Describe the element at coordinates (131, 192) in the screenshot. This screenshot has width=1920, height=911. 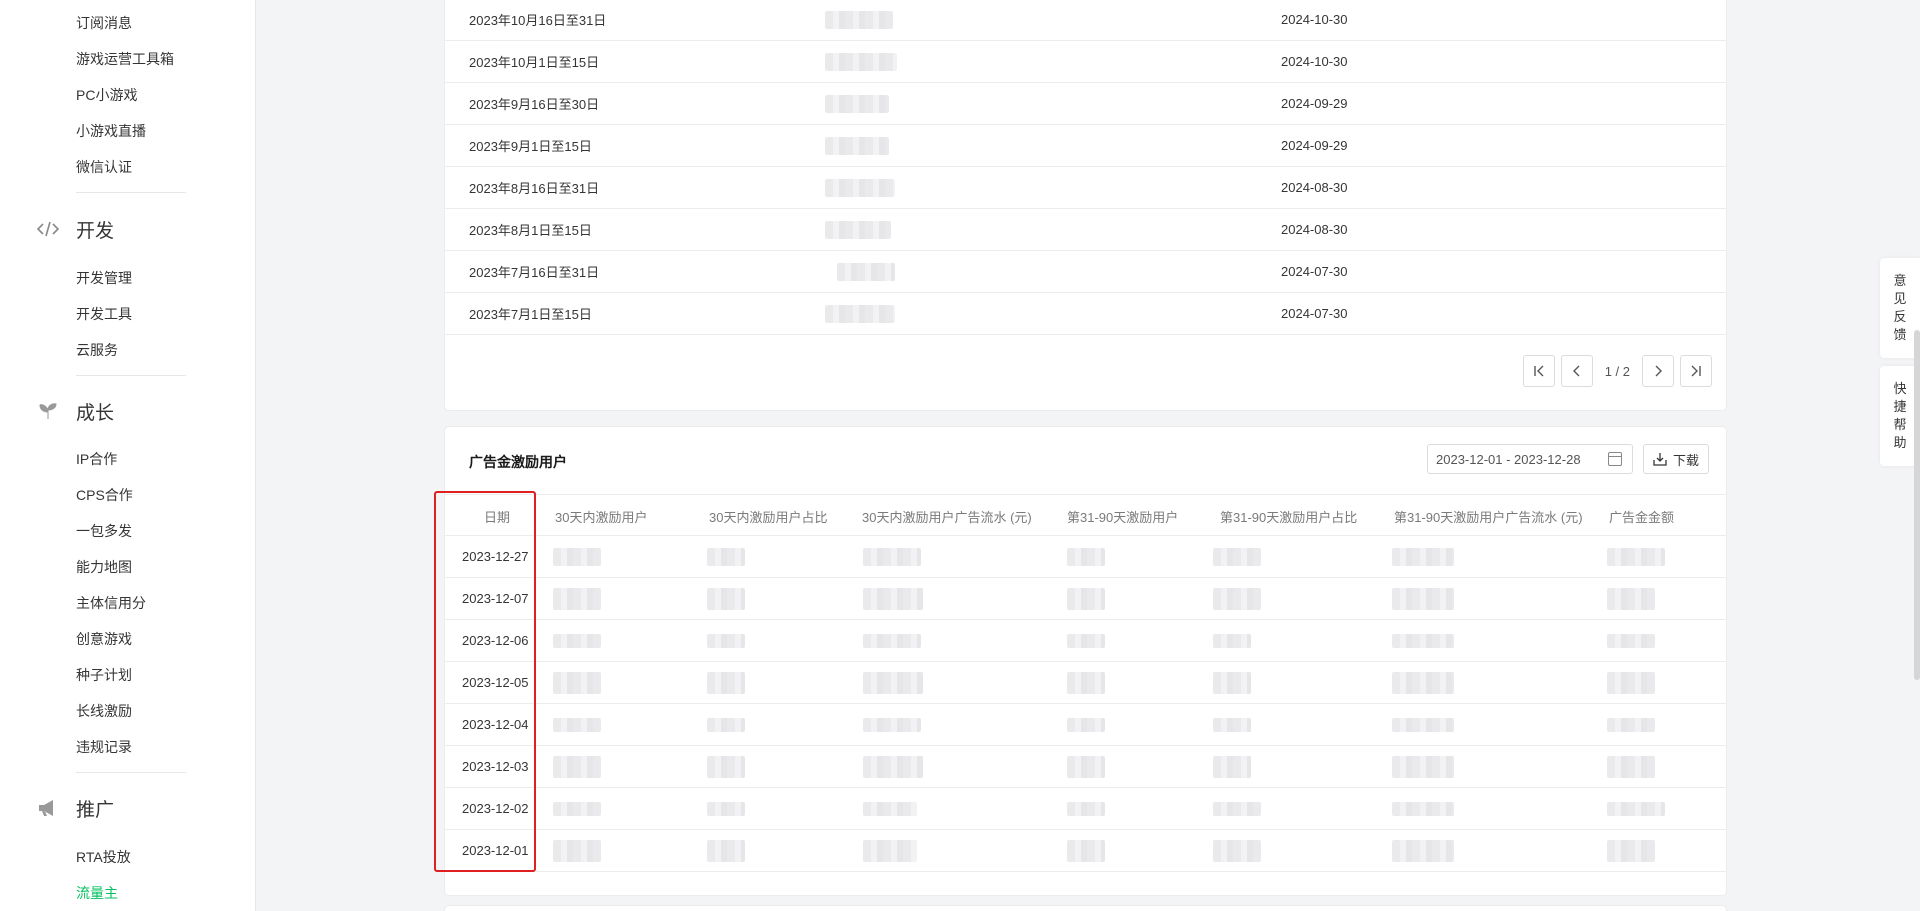
I see `divider` at that location.